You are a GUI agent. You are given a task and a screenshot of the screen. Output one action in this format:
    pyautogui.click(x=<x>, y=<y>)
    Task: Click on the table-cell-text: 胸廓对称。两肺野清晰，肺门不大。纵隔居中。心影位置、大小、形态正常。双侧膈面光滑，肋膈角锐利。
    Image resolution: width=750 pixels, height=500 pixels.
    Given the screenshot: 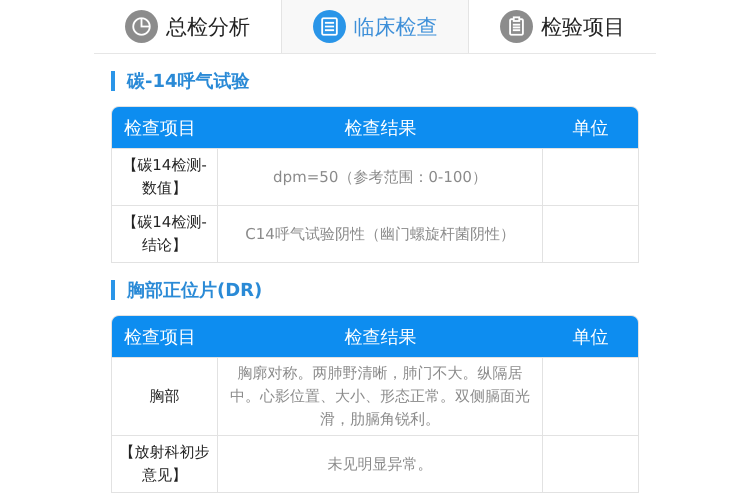 What is the action you would take?
    pyautogui.click(x=380, y=396)
    